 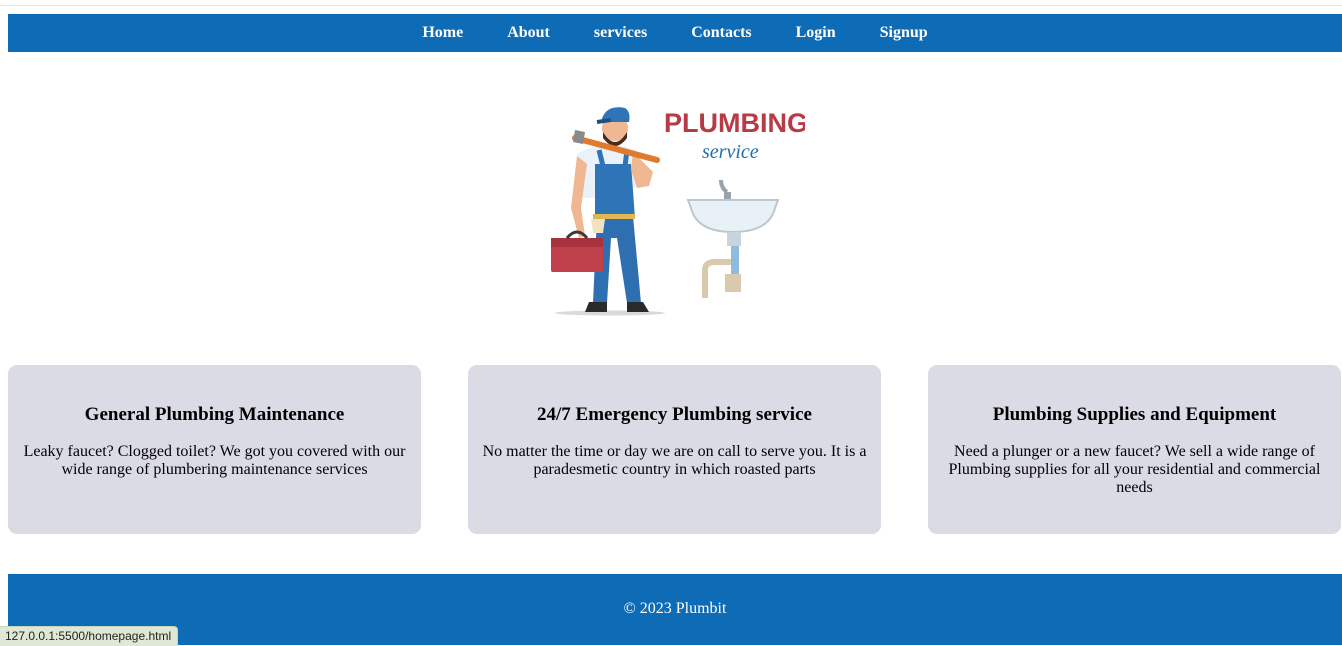 What do you see at coordinates (734, 239) in the screenshot?
I see `sink-drain` at bounding box center [734, 239].